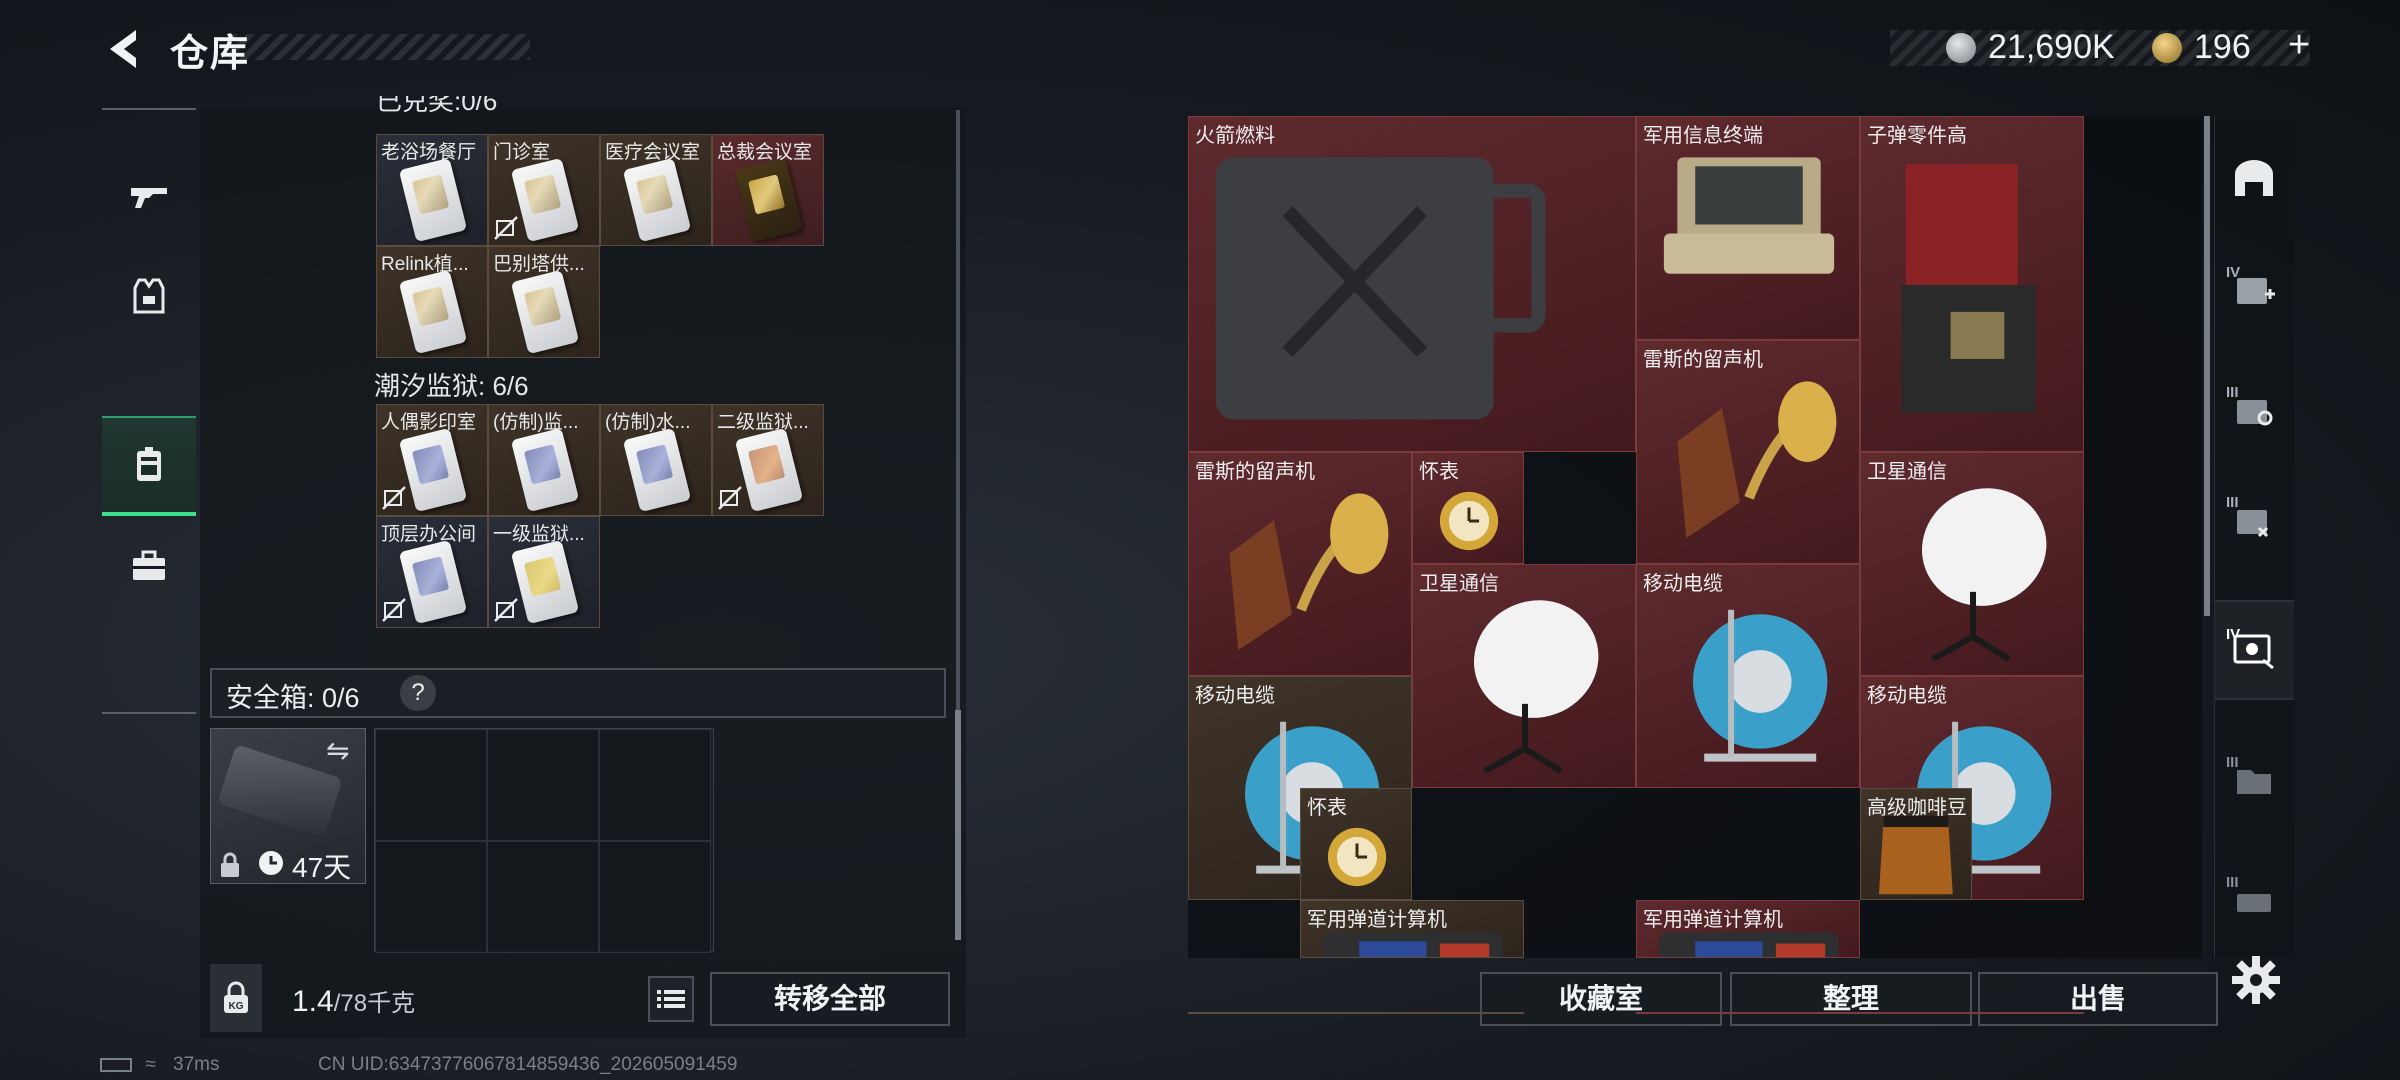 The width and height of the screenshot is (2400, 1080). I want to click on warehouse-item: 火箭燃料, so click(1412, 284).